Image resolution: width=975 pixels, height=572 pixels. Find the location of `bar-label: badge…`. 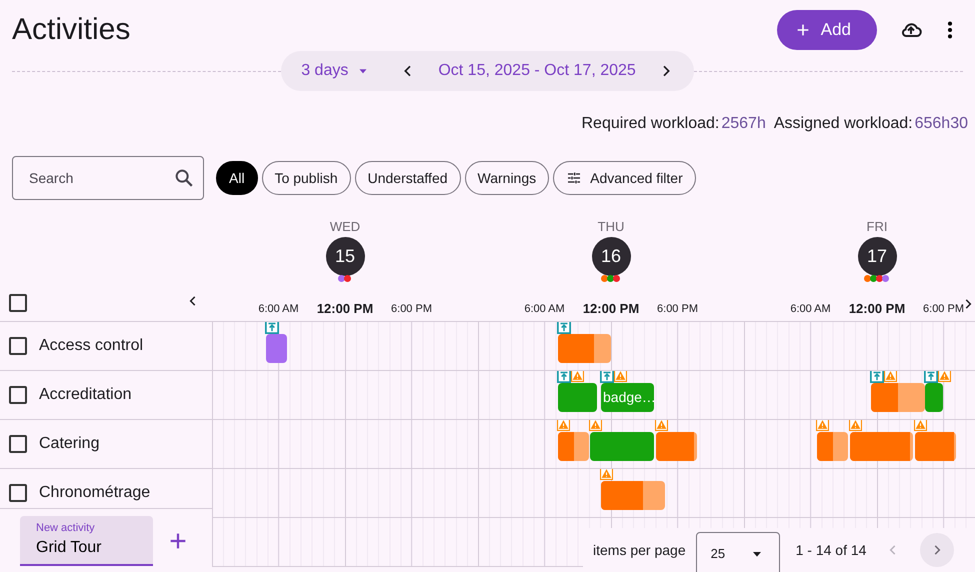

bar-label: badge… is located at coordinates (629, 397).